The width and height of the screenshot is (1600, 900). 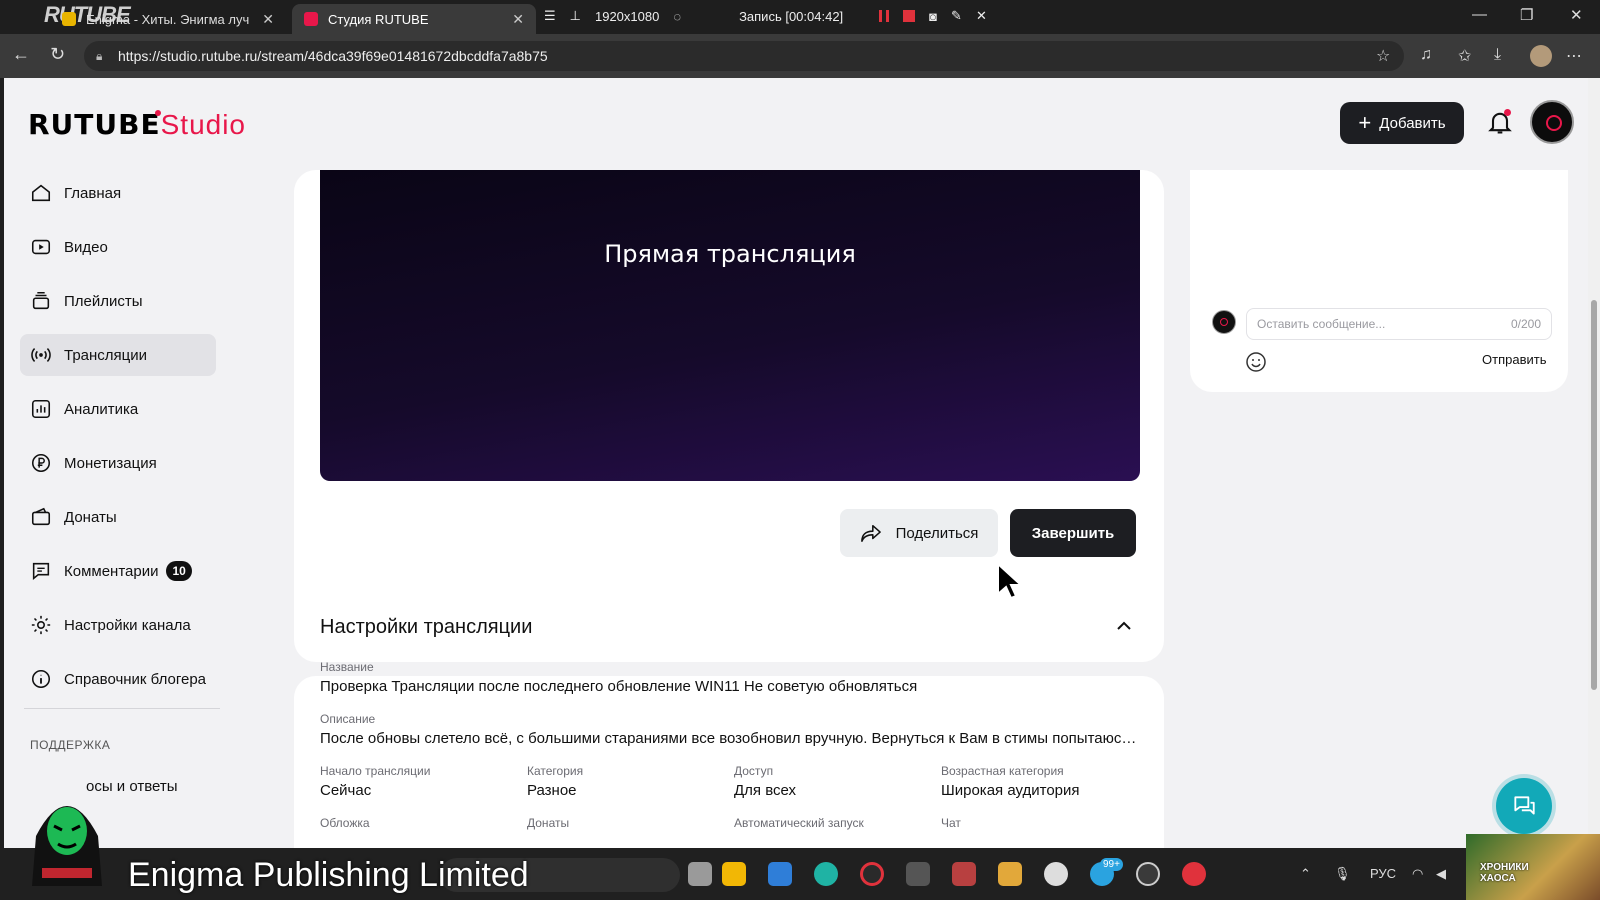 What do you see at coordinates (118, 247) in the screenshot?
I see `sidebar-item-video: Видео` at bounding box center [118, 247].